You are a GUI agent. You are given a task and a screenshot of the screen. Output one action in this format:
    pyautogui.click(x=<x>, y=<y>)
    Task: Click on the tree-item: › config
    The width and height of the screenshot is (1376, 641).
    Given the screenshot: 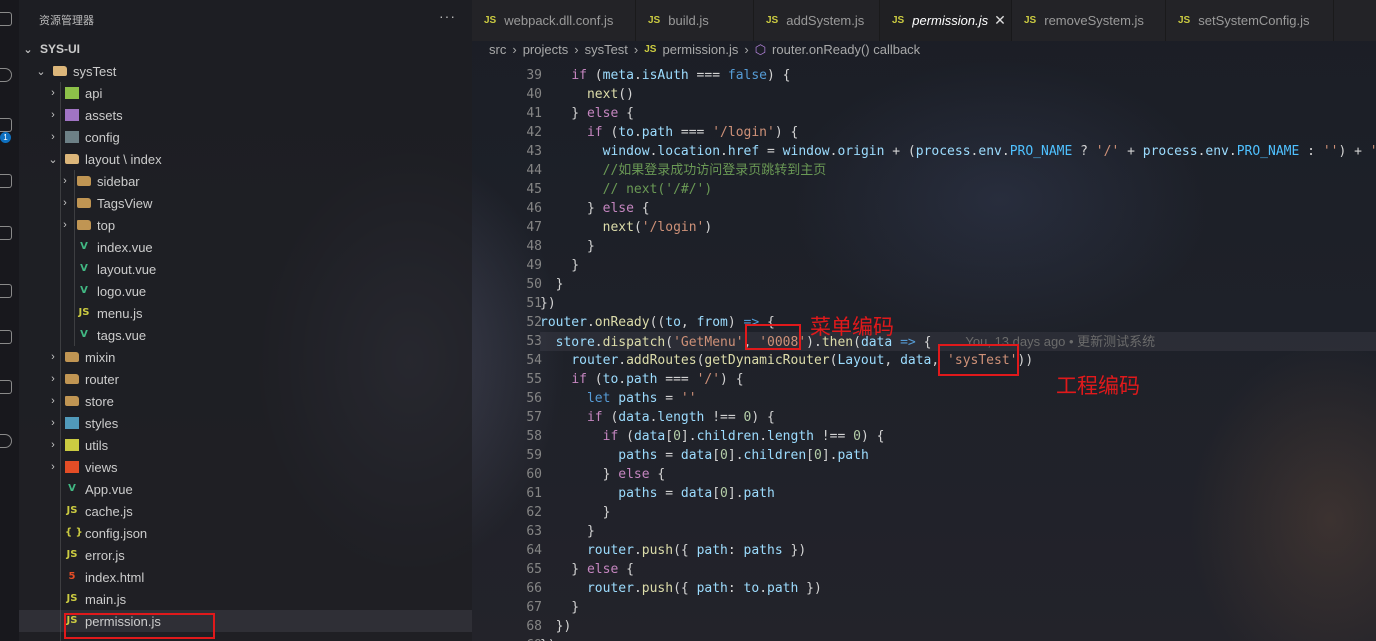 What is the action you would take?
    pyautogui.click(x=245, y=137)
    